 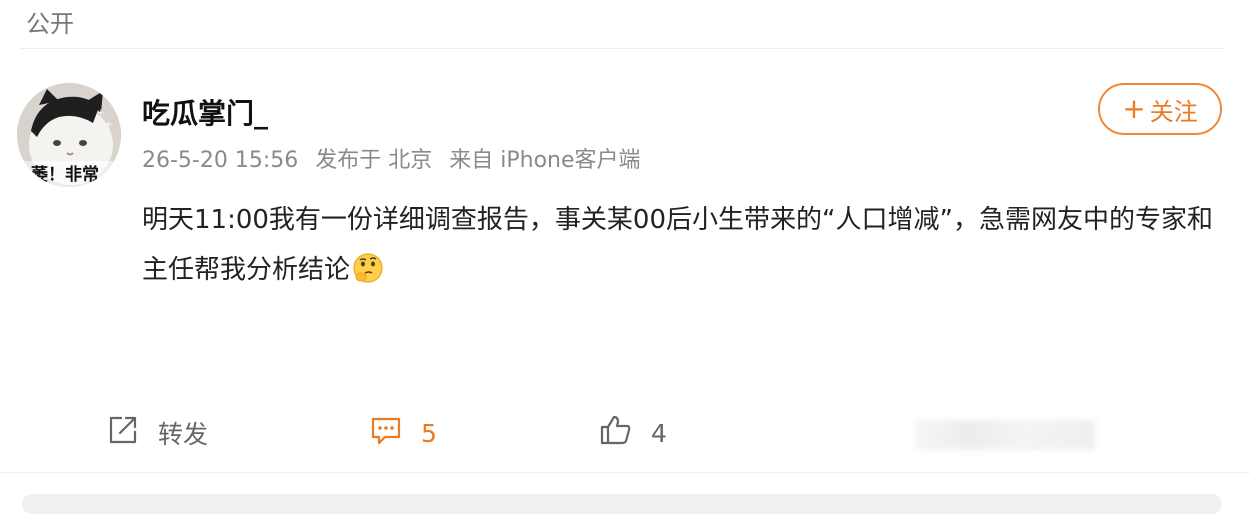 I want to click on repost-button: 转发, so click(x=157, y=433).